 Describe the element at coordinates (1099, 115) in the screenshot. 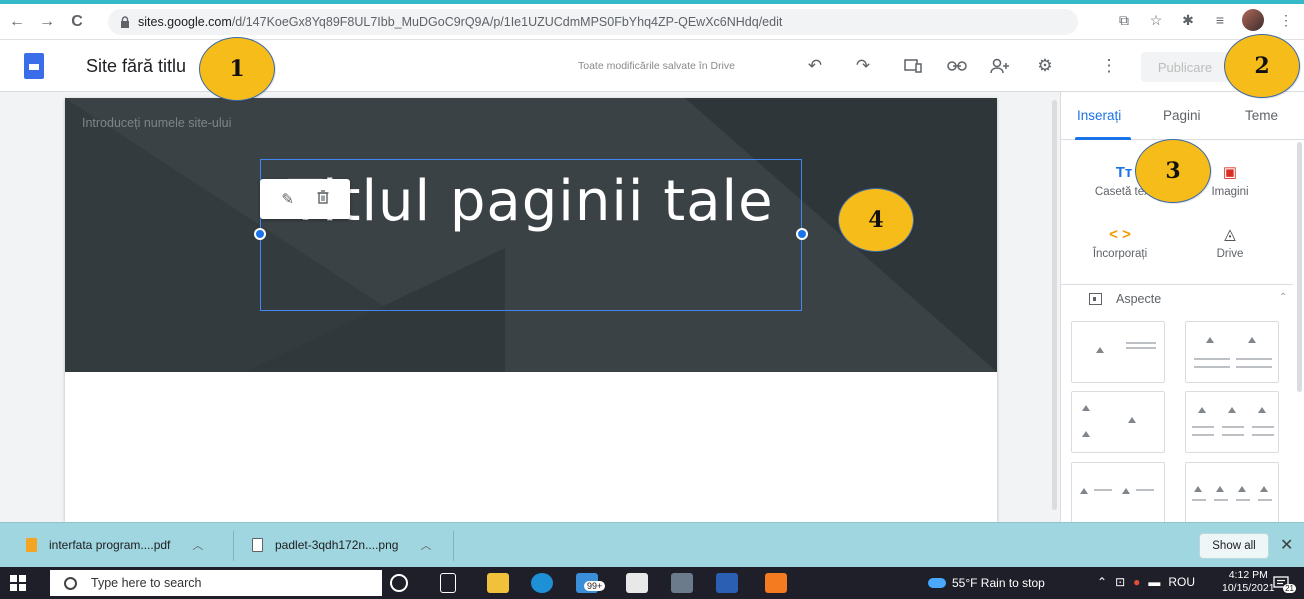

I see `tab-insert: Inserați` at that location.